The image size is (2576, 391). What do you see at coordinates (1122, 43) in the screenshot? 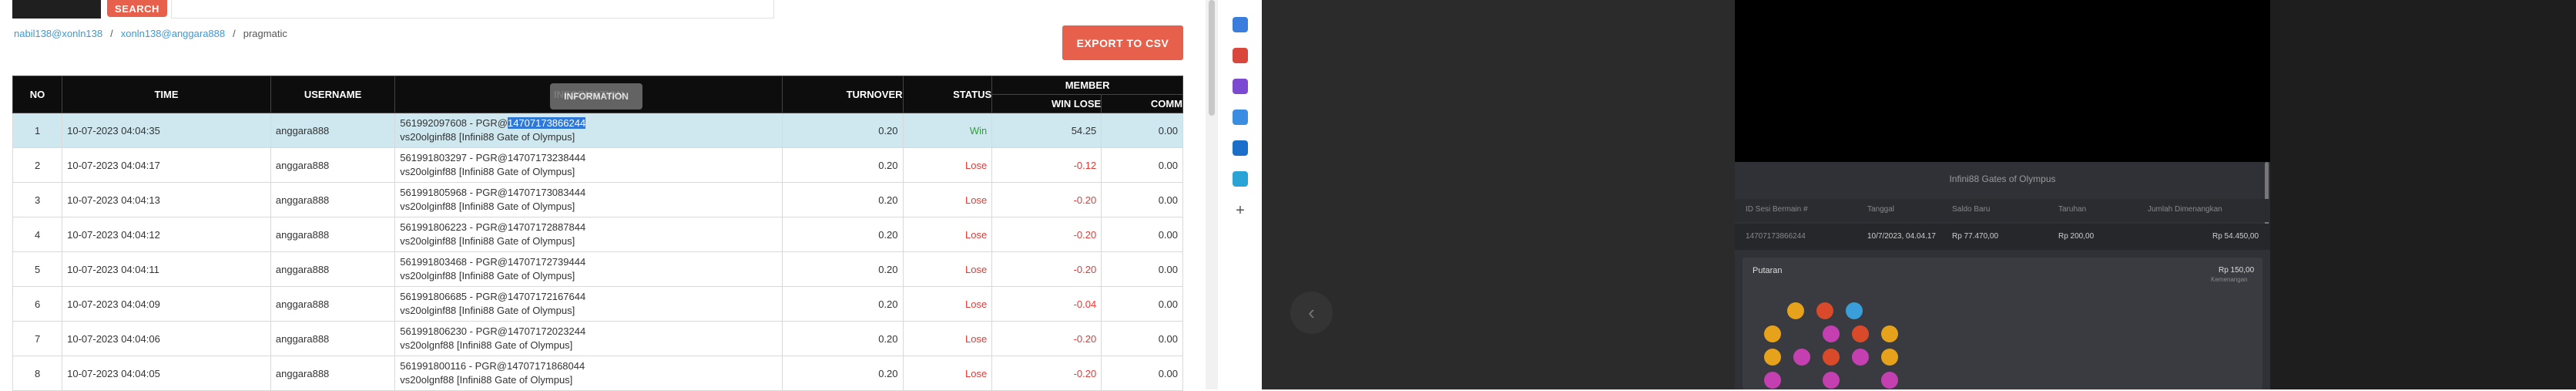
I see `export-csv-button: EXPORT TO CSV` at bounding box center [1122, 43].